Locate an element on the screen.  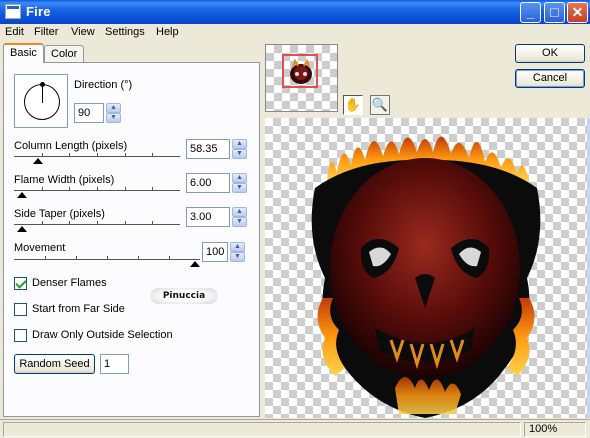
flame-width-input: 6.00 is located at coordinates (208, 183).